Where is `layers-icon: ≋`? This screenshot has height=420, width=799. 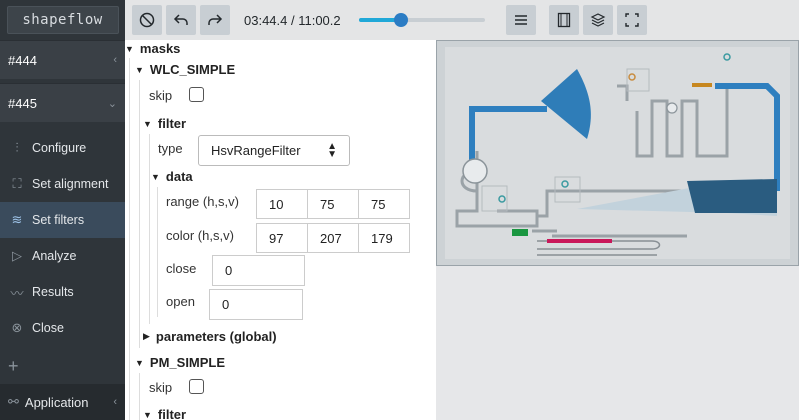 layers-icon: ≋ is located at coordinates (17, 219).